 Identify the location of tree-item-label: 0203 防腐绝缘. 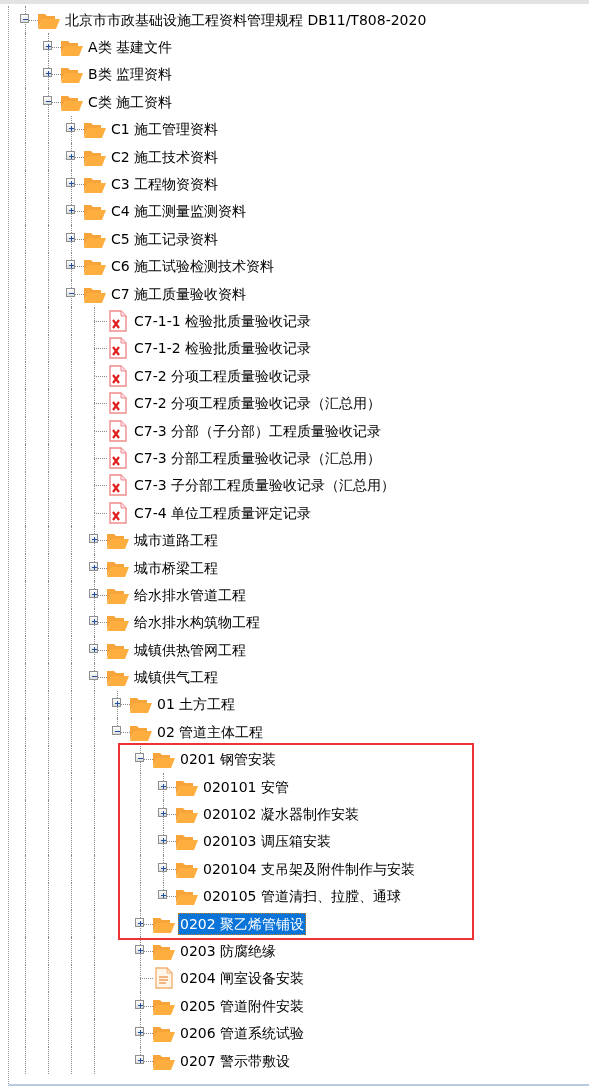
(228, 950).